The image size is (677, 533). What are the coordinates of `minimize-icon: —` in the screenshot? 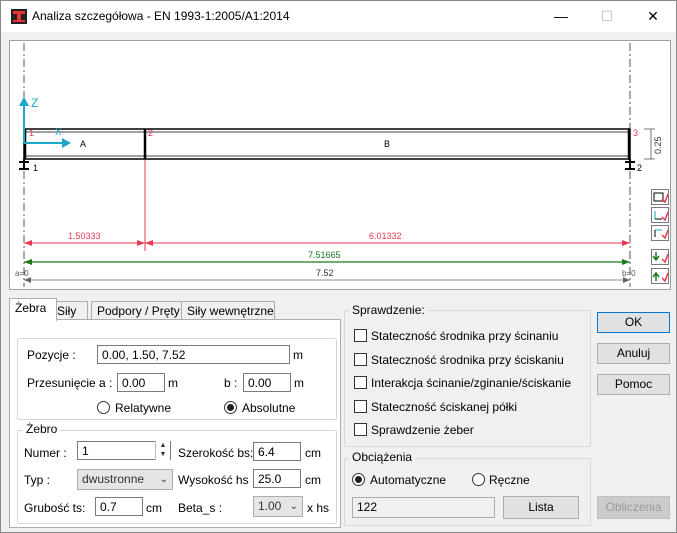 It's located at (561, 16).